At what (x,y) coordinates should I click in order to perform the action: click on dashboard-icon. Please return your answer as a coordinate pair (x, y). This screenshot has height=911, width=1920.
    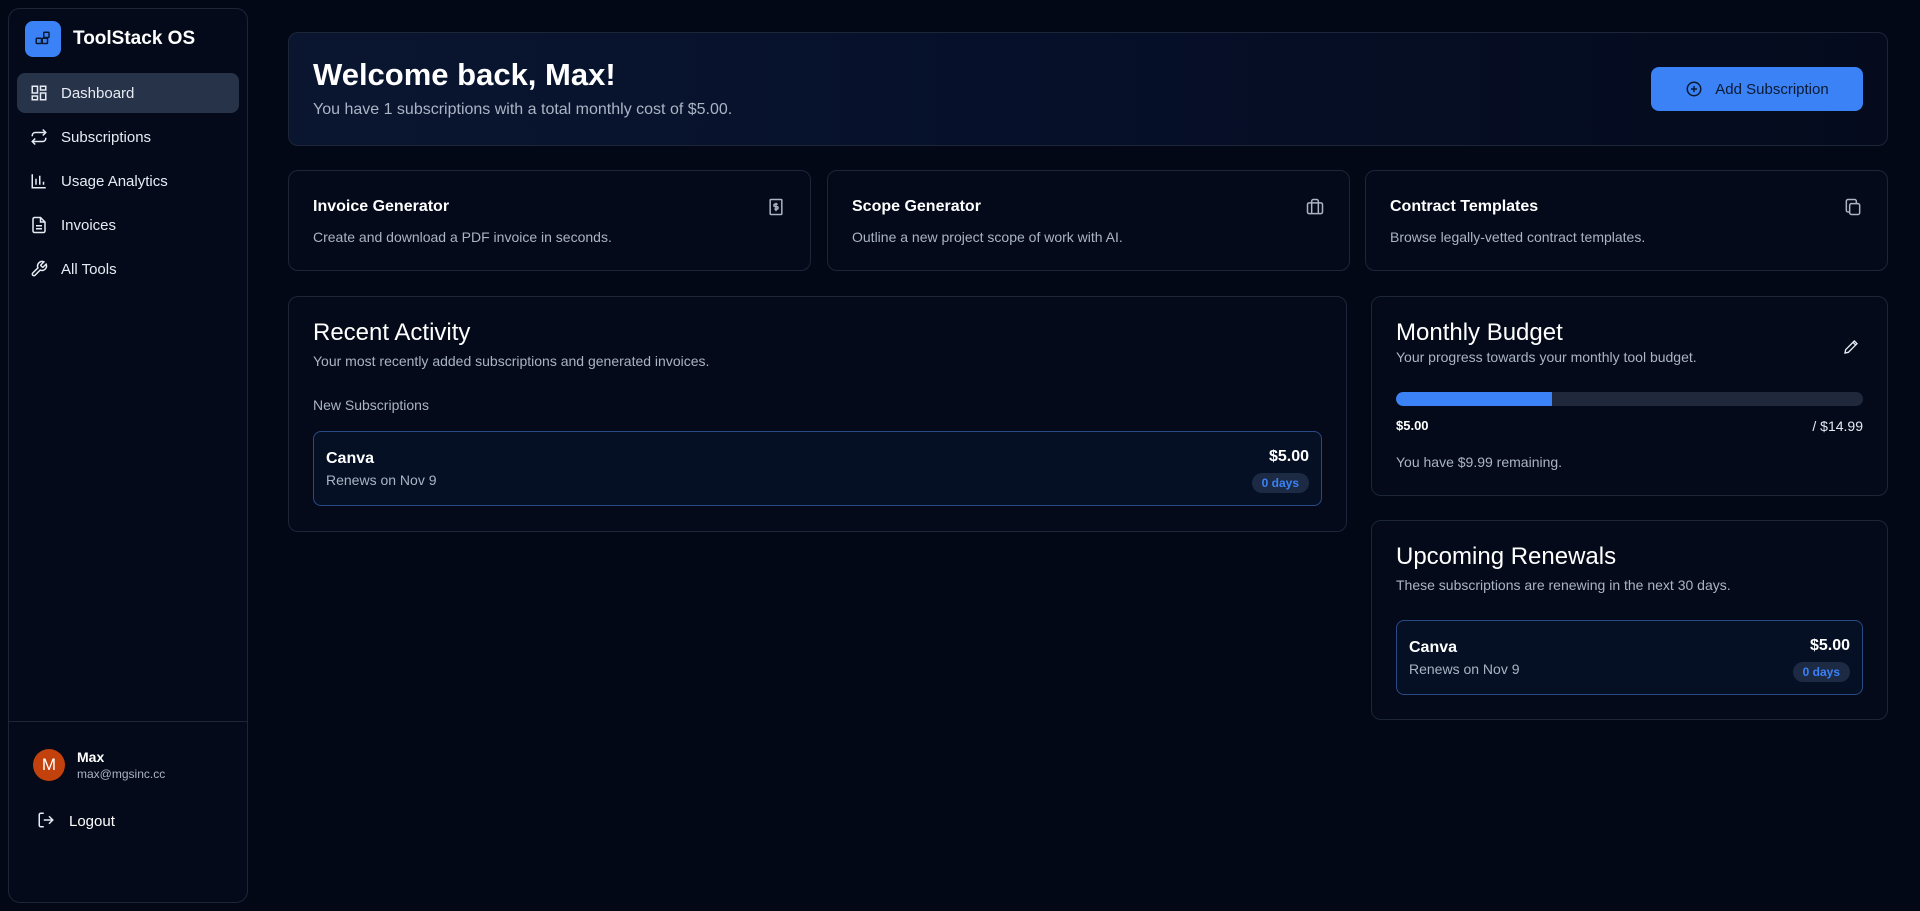
    Looking at the image, I should click on (39, 93).